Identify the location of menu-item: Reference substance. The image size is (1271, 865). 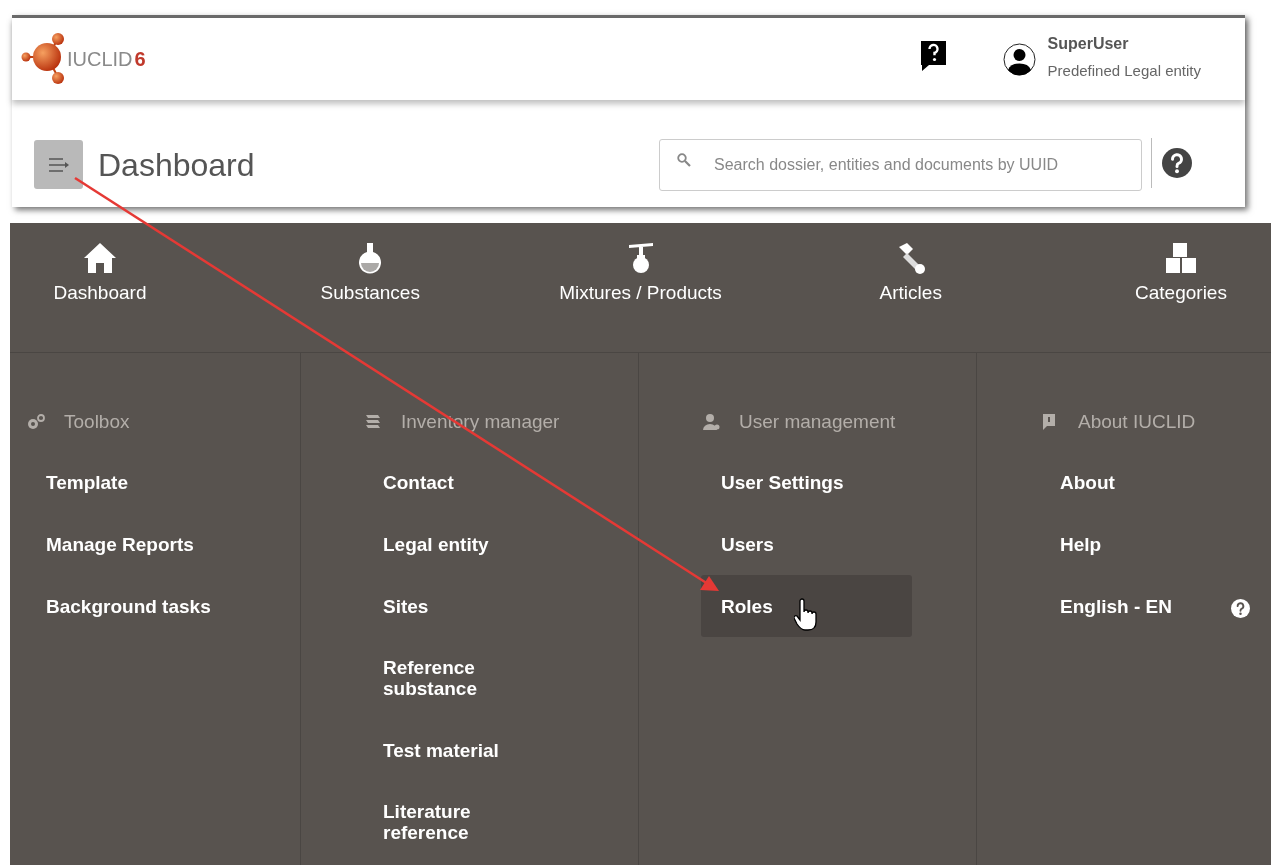
(468, 678).